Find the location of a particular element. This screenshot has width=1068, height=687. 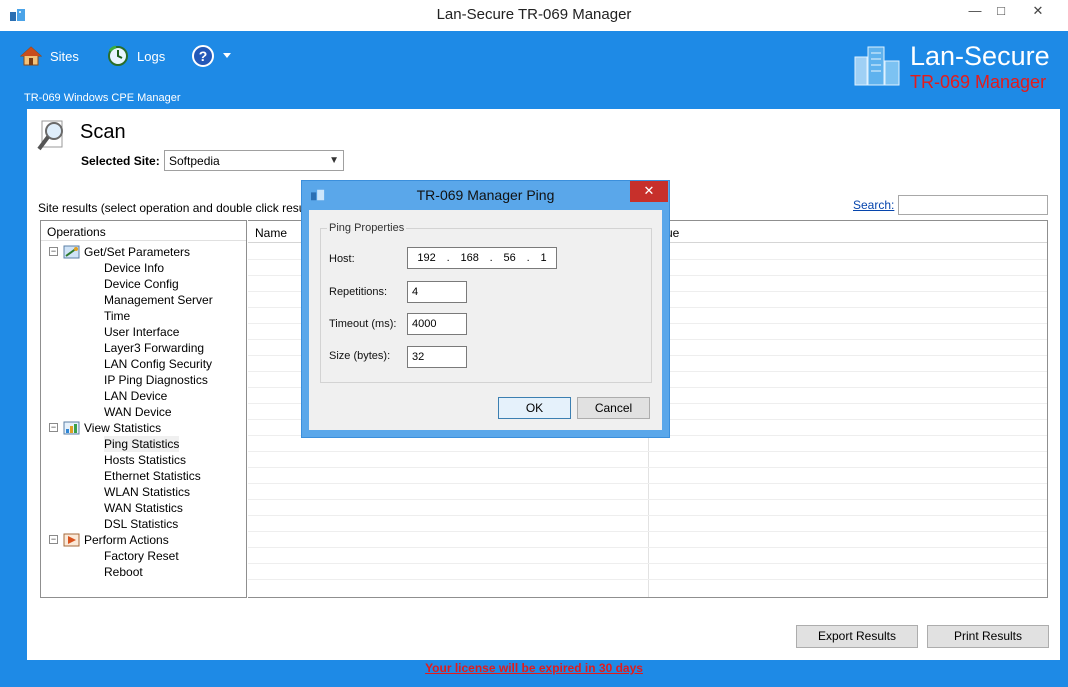

size-input: 32 is located at coordinates (437, 357).